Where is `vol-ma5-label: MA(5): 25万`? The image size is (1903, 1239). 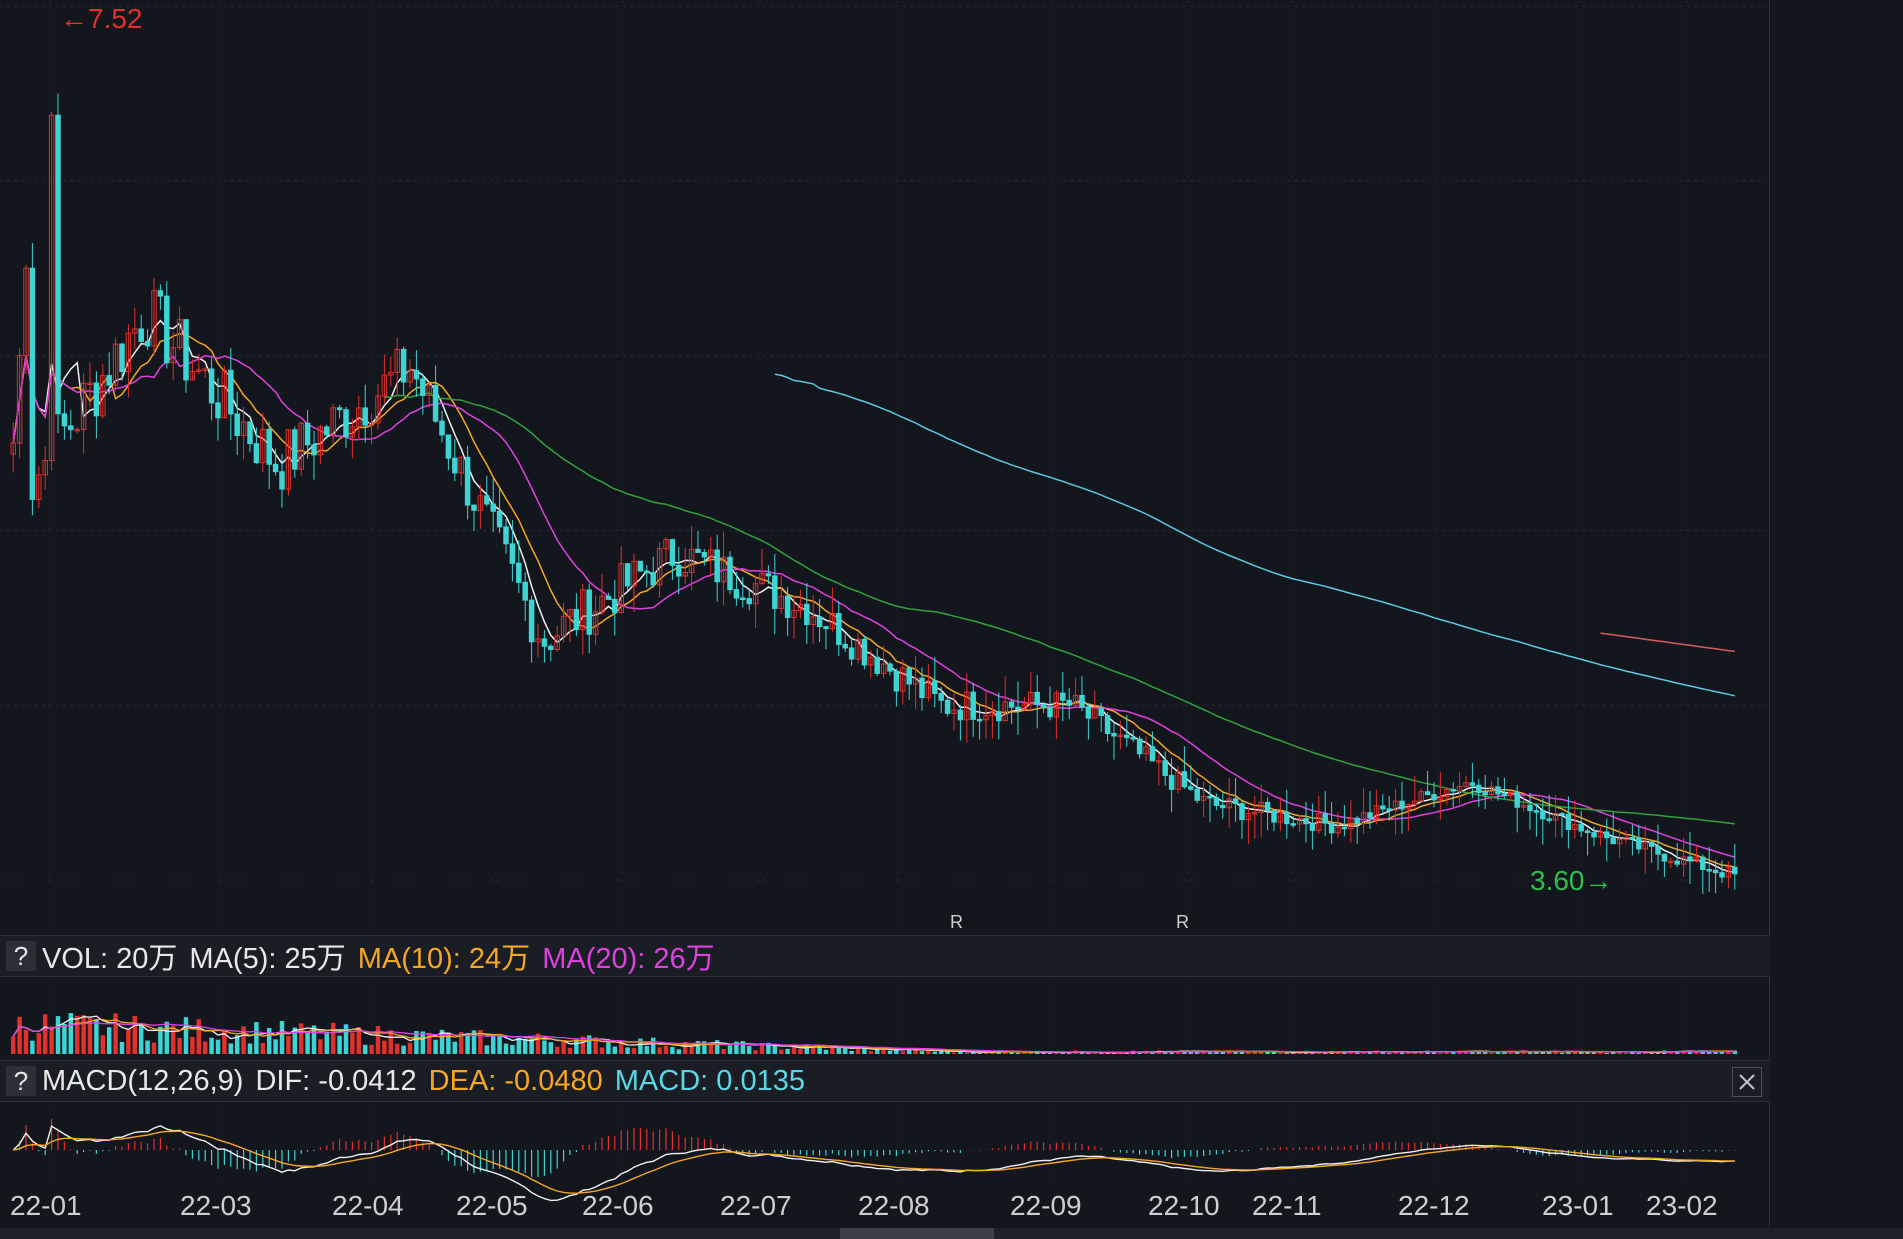
vol-ma5-label: MA(5): 25万 is located at coordinates (267, 959).